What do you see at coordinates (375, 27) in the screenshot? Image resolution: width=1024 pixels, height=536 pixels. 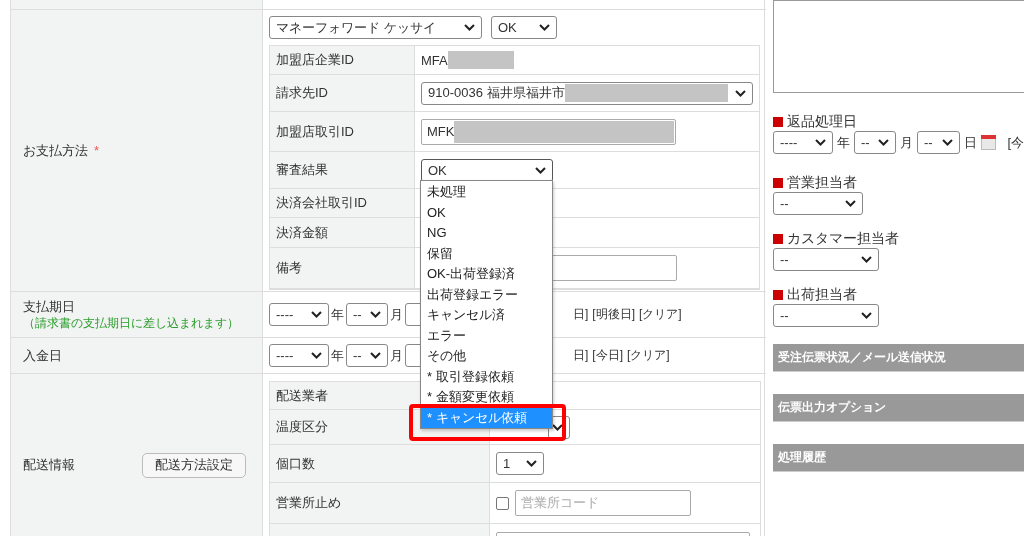 I see `dropdown: マネーフォワード ケッサイ` at bounding box center [375, 27].